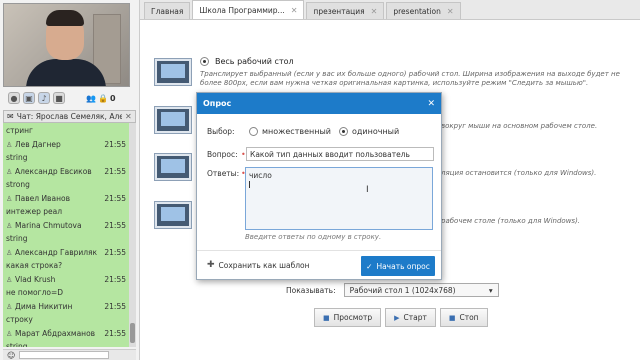  Describe the element at coordinates (58, 199) in the screenshot. I see `chat-author: Павел Иванов` at that location.